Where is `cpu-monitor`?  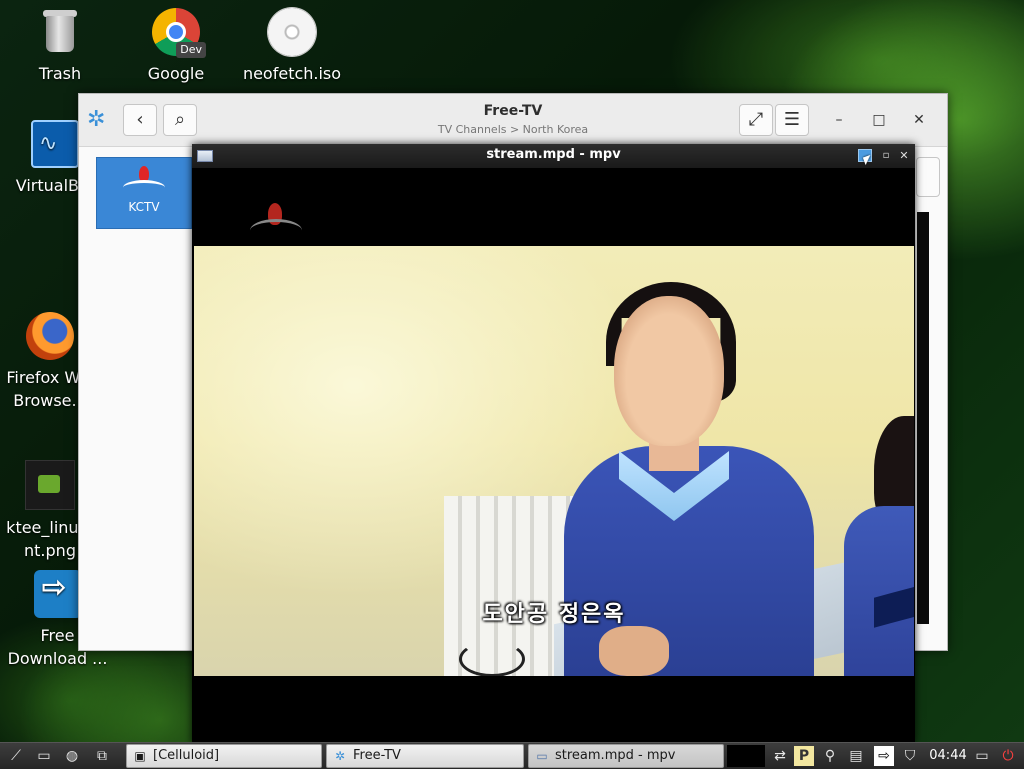
cpu-monitor is located at coordinates (746, 756).